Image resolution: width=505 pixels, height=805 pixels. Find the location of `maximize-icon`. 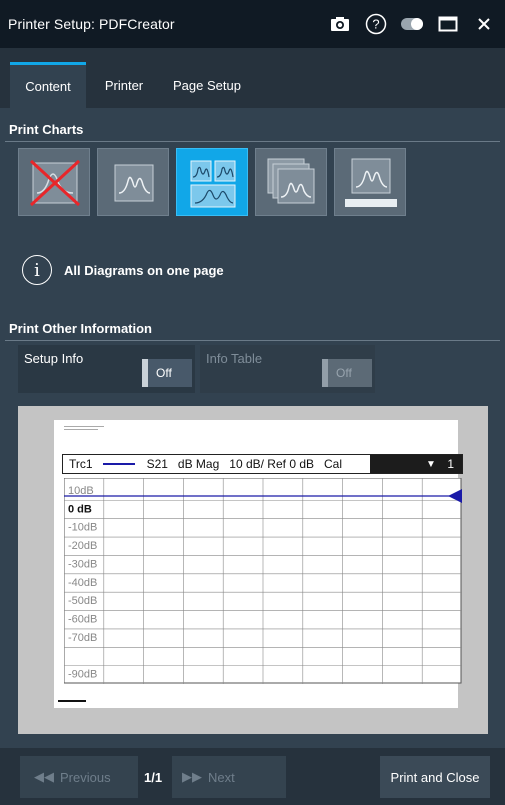

maximize-icon is located at coordinates (448, 24).